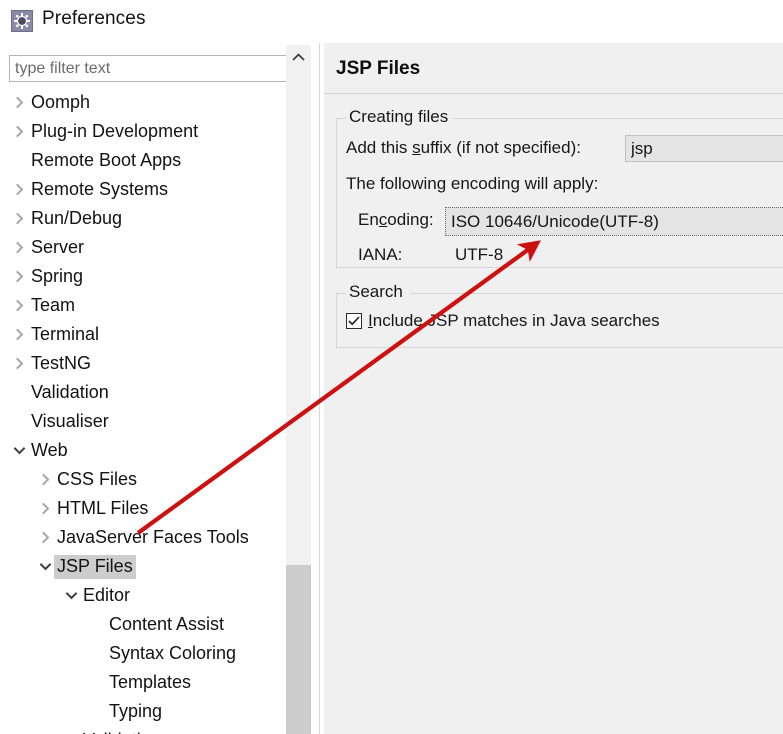 Image resolution: width=783 pixels, height=734 pixels. Describe the element at coordinates (148, 421) in the screenshot. I see `tree-item-visualiser: Visualiser` at that location.